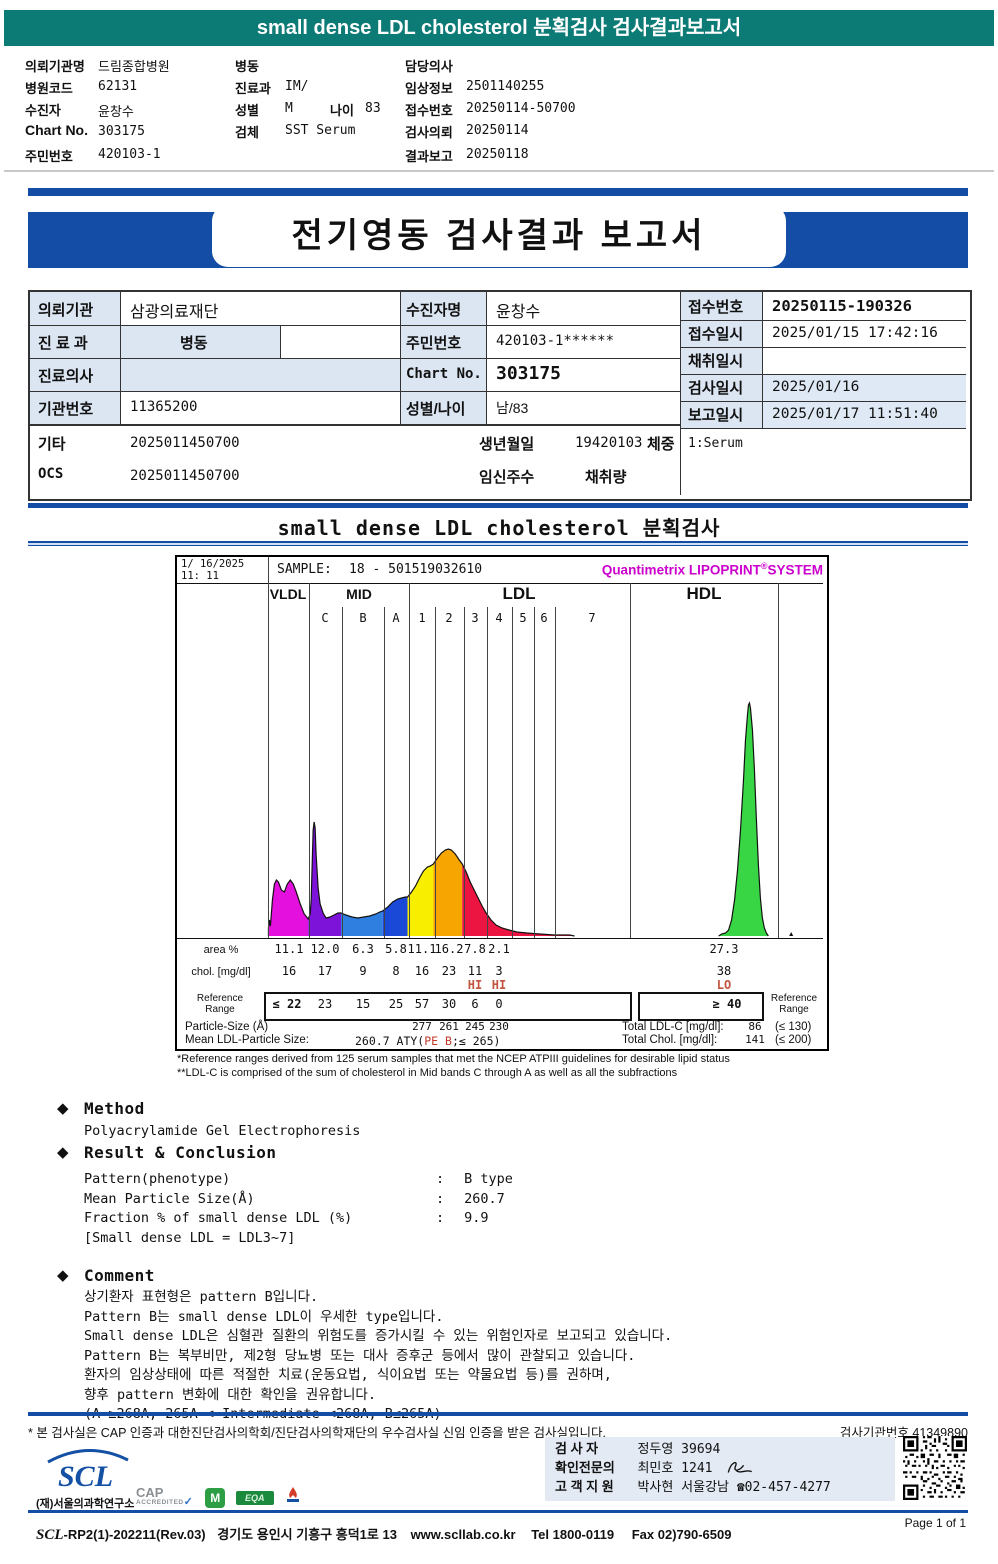 This screenshot has width=998, height=1564. Describe the element at coordinates (325, 618) in the screenshot. I see `subband-label: C` at that location.